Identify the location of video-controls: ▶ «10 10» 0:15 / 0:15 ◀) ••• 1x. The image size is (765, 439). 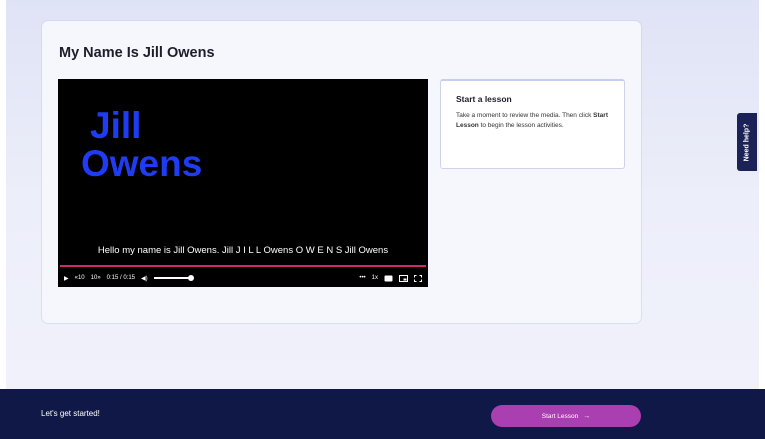
(243, 278).